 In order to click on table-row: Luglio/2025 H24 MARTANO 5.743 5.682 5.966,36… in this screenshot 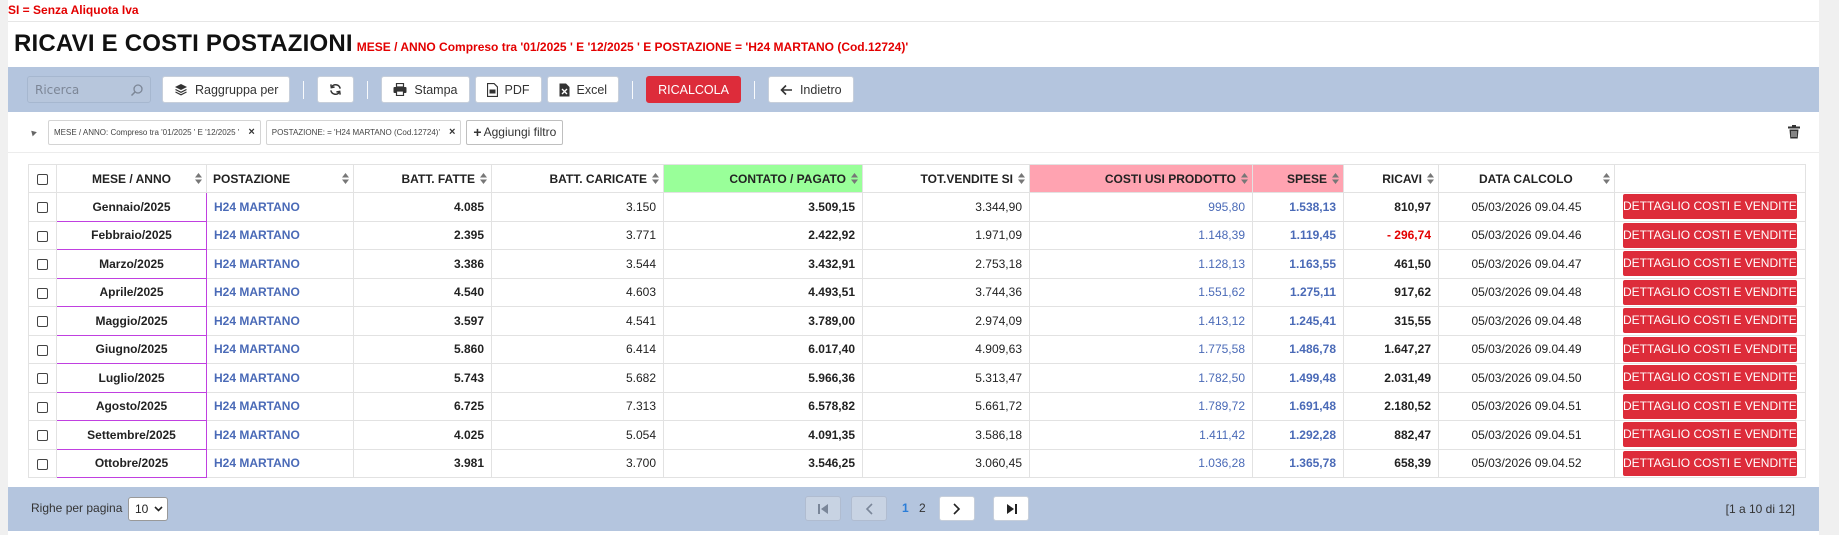, I will do `click(917, 378)`.